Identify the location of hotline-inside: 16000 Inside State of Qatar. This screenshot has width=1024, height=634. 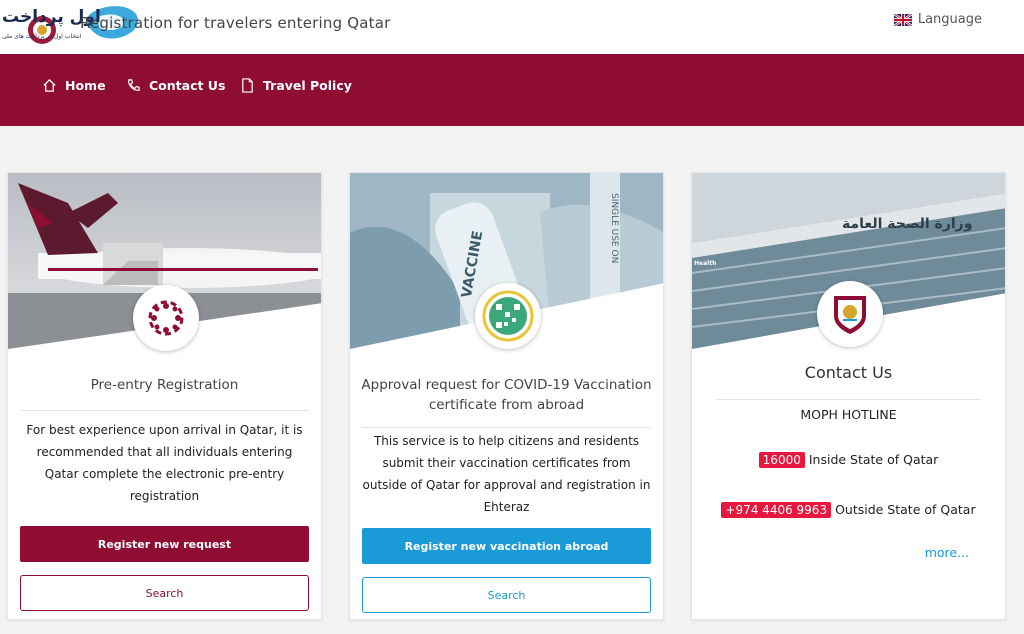
(848, 460).